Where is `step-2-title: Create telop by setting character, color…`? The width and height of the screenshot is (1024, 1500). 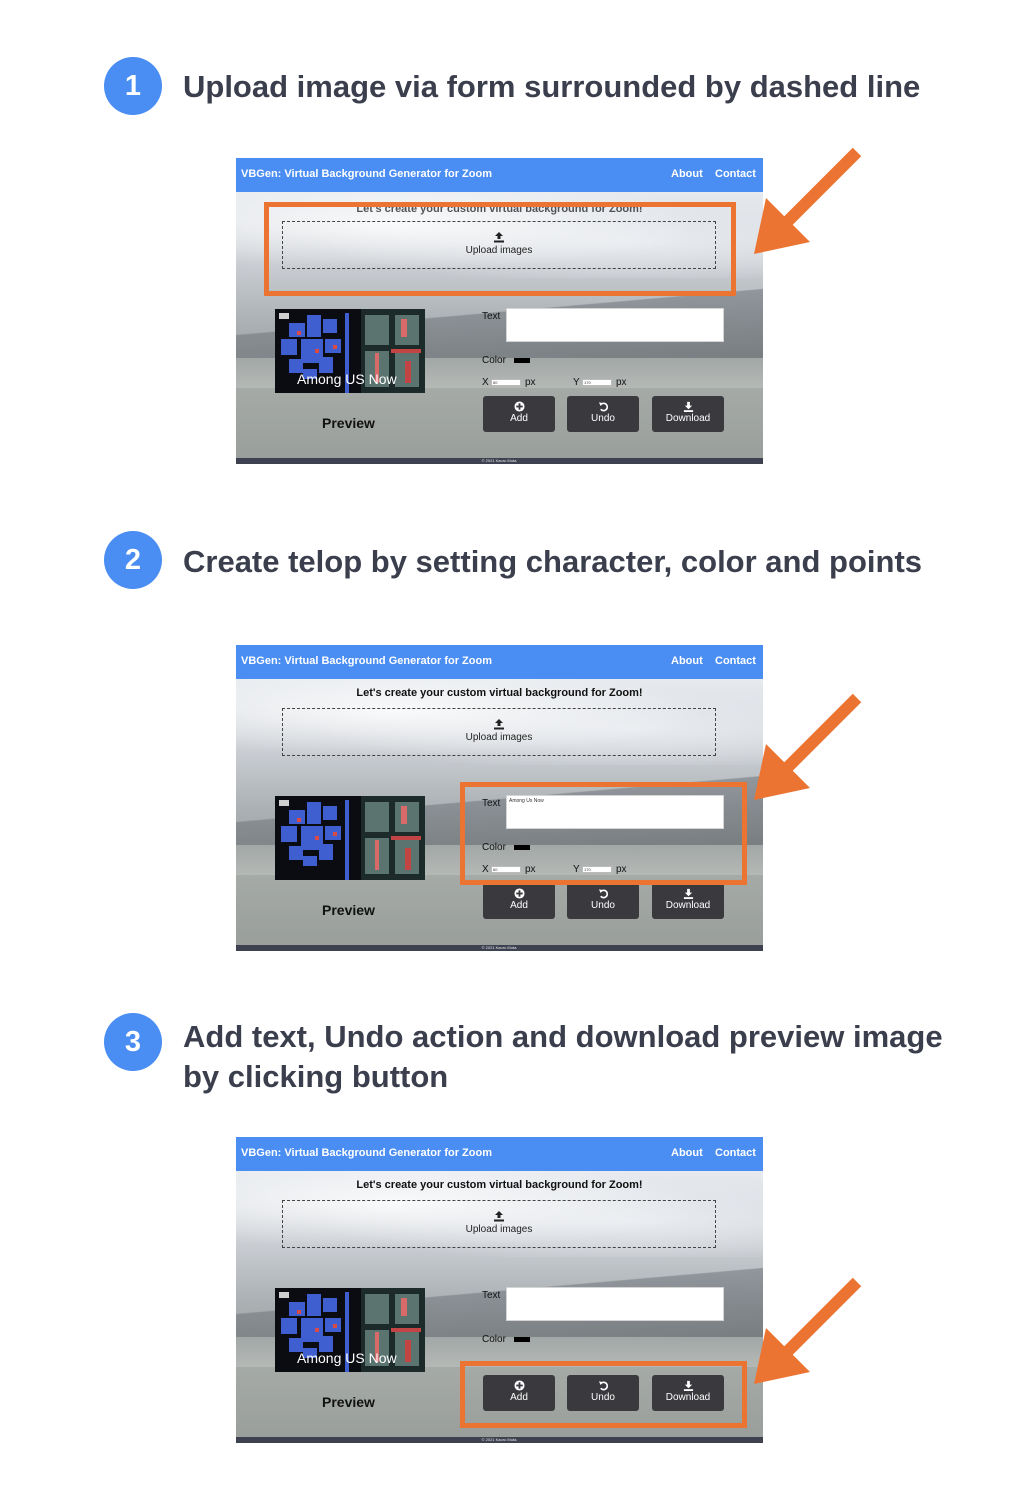
step-2-title: Create telop by setting character, color… is located at coordinates (553, 561).